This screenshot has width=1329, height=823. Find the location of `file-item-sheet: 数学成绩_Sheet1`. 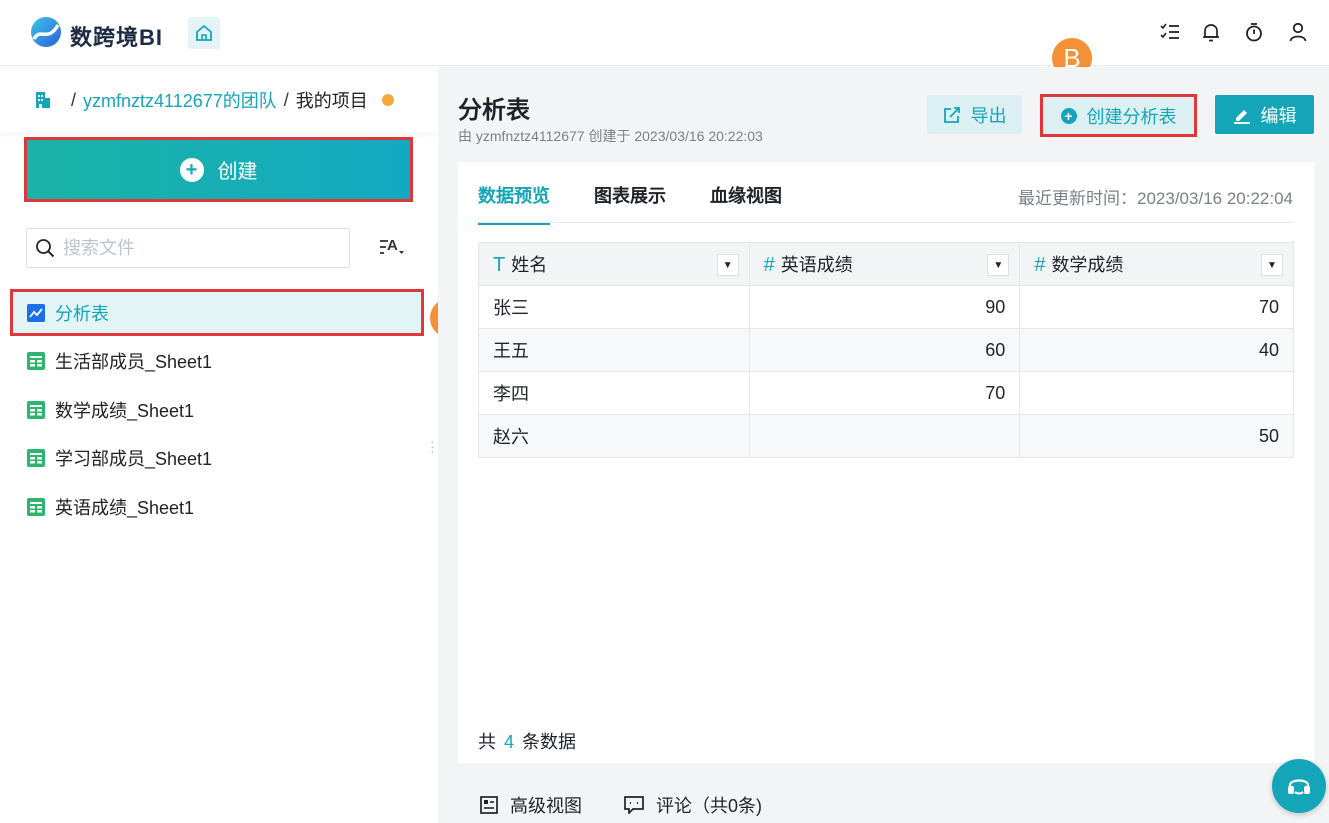

file-item-sheet: 数学成绩_Sheet1 is located at coordinates (217, 410).